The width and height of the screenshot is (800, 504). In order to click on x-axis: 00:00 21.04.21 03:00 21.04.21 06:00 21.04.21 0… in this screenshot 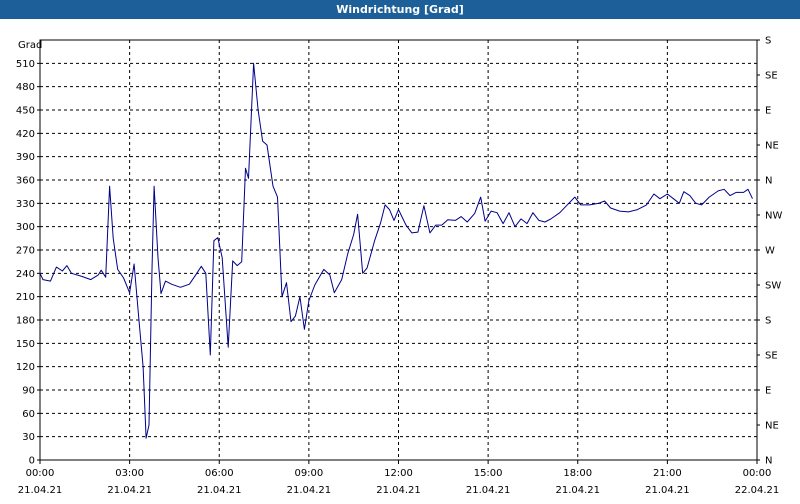, I will do `click(399, 478)`.